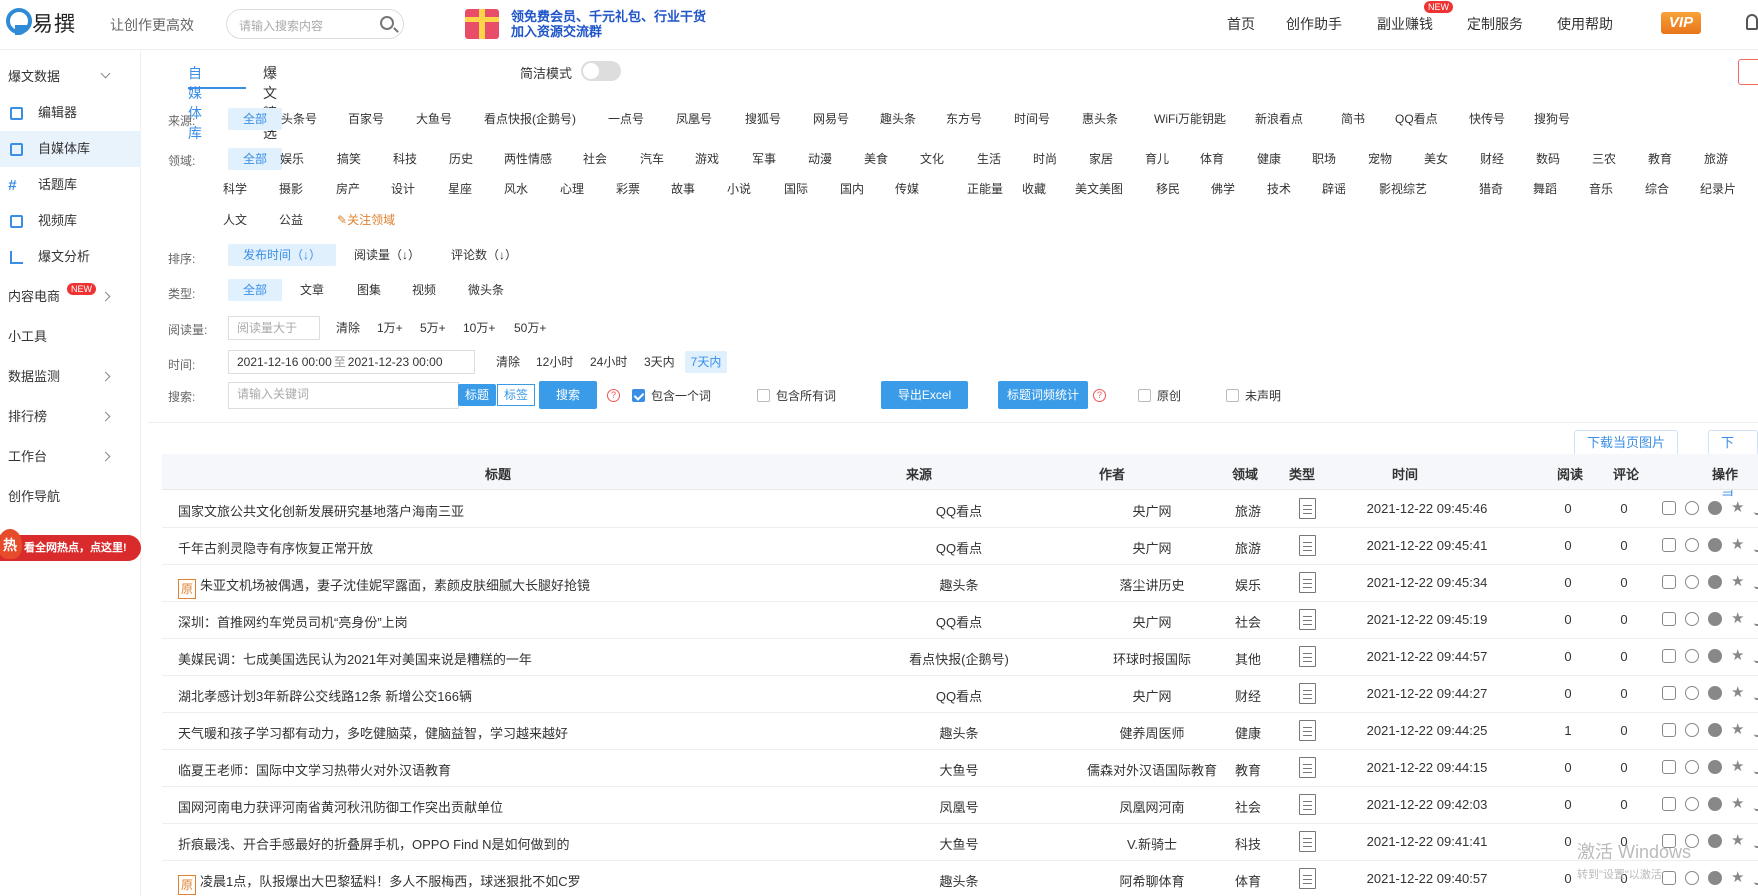 The image size is (1758, 896). I want to click on type-video: 视频, so click(424, 290).